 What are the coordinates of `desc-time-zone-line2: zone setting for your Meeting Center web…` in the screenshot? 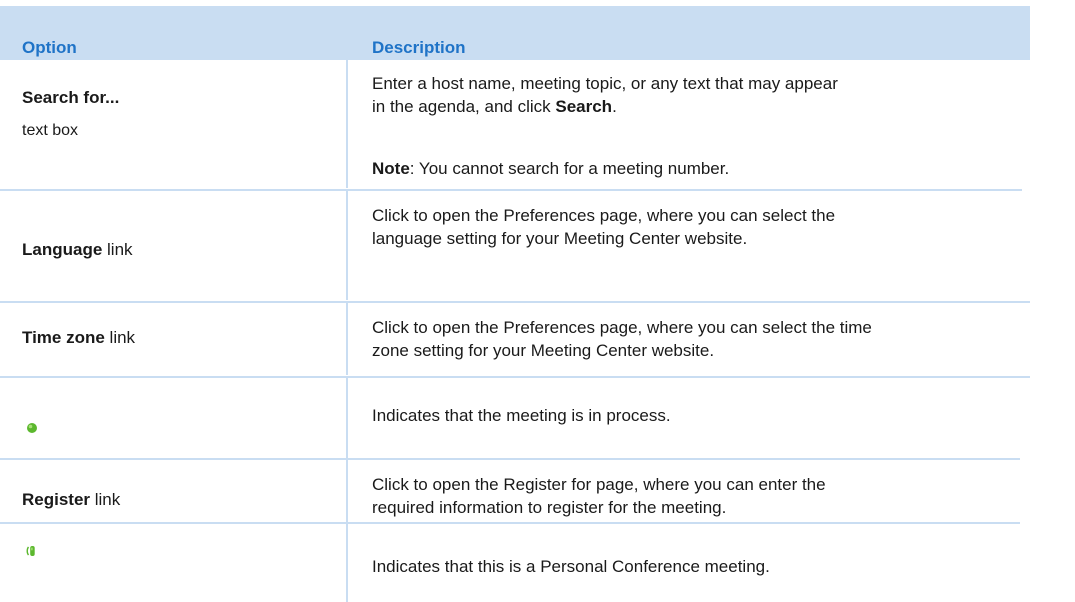 It's located at (543, 350).